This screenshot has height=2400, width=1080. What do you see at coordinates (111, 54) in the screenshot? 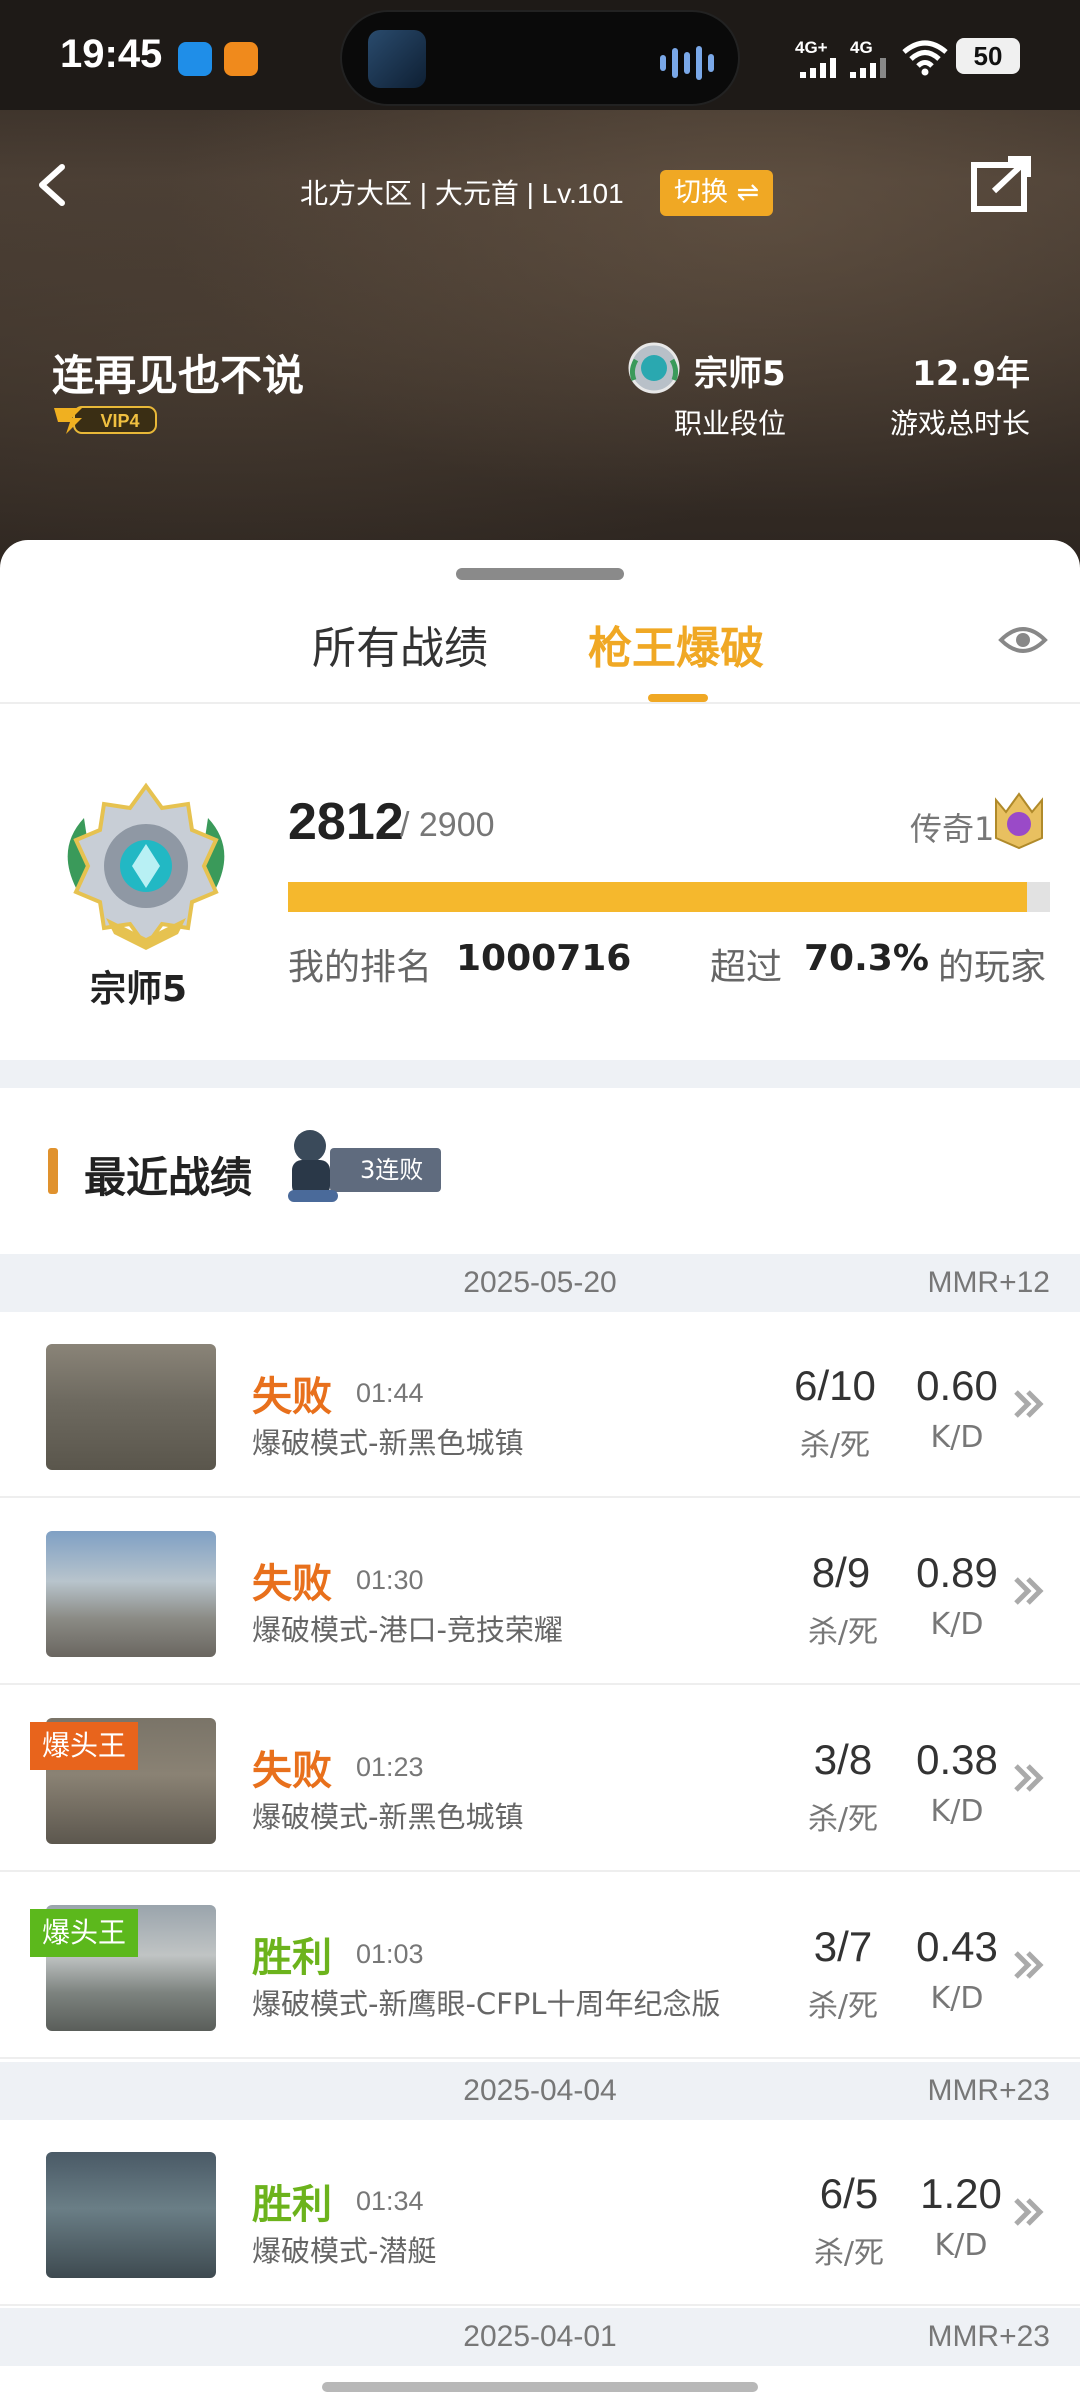
I see `status-time: 19:45` at bounding box center [111, 54].